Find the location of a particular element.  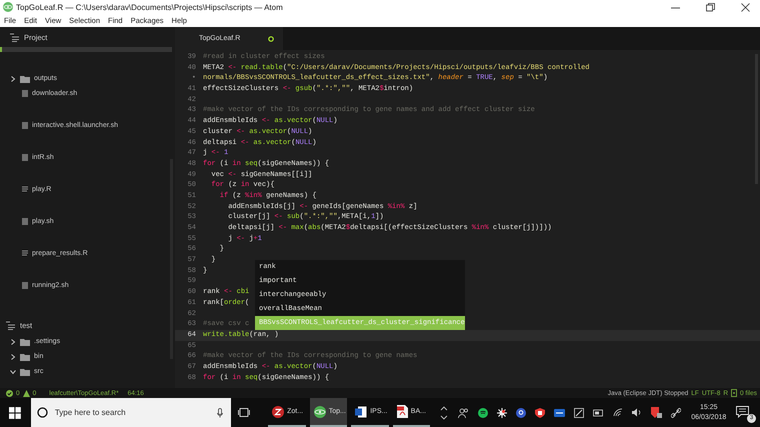

search-field: Type here to search is located at coordinates (132, 412).